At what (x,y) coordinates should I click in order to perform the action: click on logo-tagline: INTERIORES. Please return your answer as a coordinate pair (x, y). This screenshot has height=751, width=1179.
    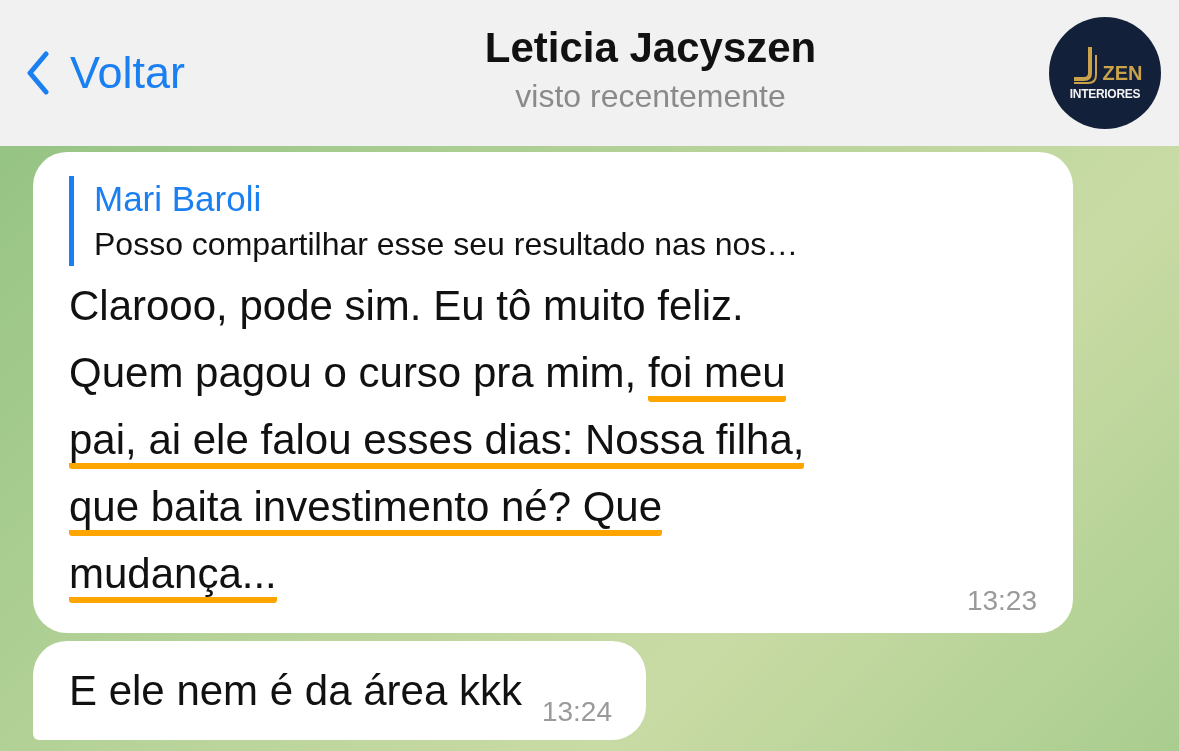
    Looking at the image, I should click on (1105, 94).